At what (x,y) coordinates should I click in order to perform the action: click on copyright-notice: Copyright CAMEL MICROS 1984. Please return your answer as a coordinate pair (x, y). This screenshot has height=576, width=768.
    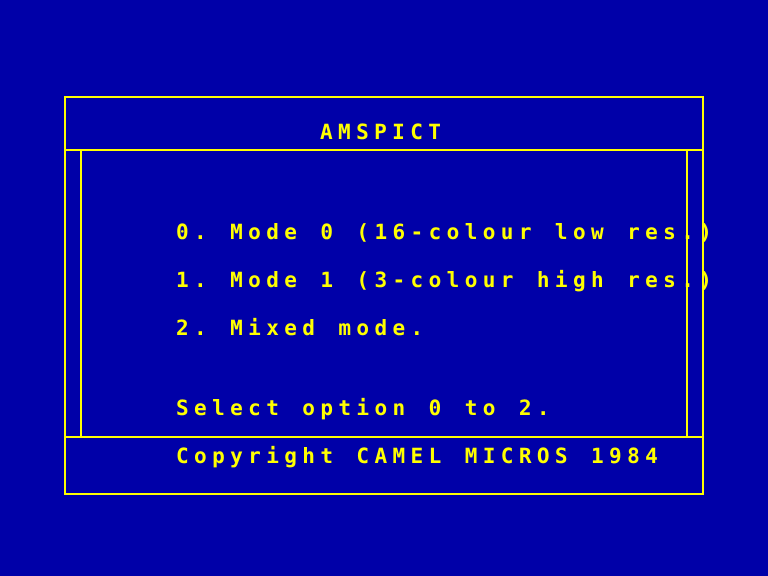
    Looking at the image, I should click on (420, 456).